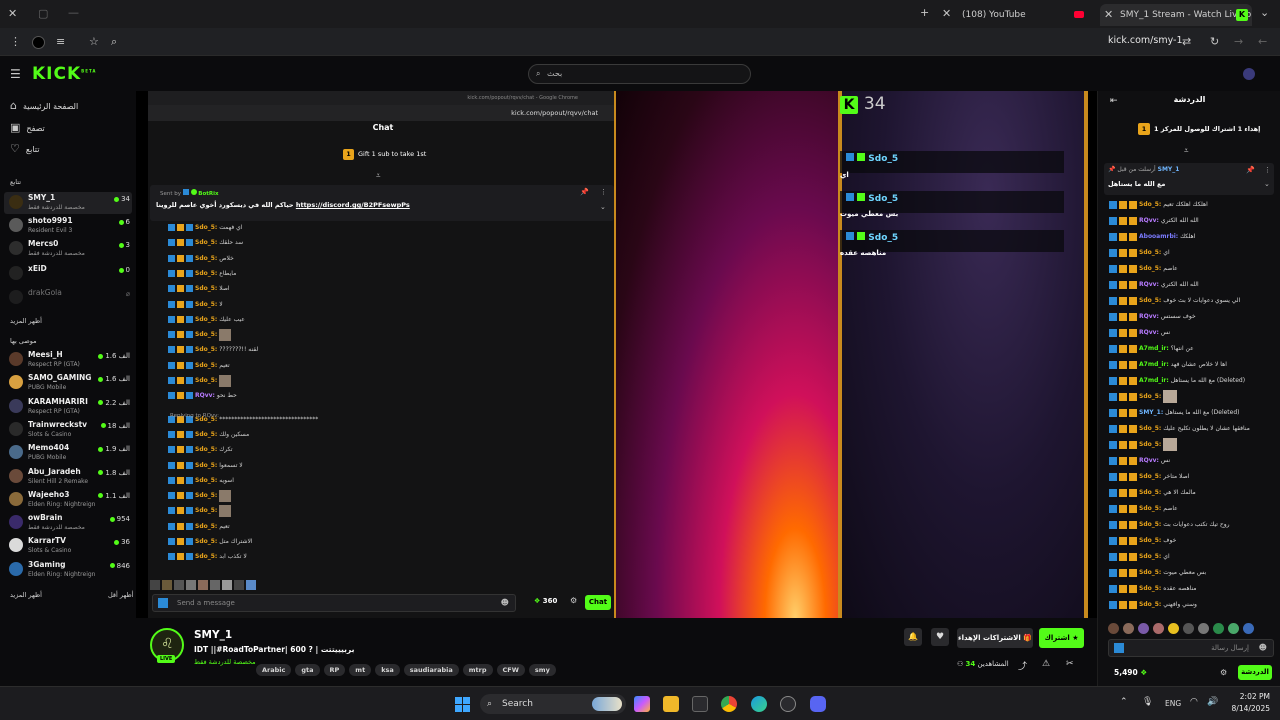 This screenshot has height=720, width=1280. Describe the element at coordinates (1238, 42) in the screenshot. I see `forward-icon: →` at that location.